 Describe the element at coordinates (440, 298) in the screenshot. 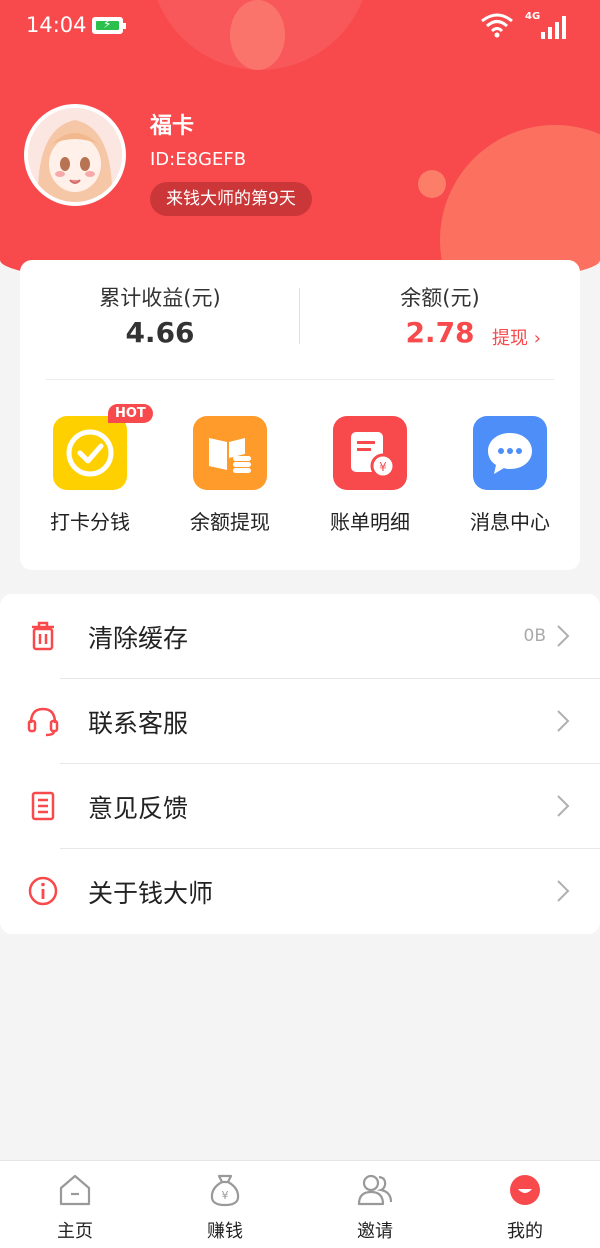

I see `balance-label: 余额(元)` at that location.